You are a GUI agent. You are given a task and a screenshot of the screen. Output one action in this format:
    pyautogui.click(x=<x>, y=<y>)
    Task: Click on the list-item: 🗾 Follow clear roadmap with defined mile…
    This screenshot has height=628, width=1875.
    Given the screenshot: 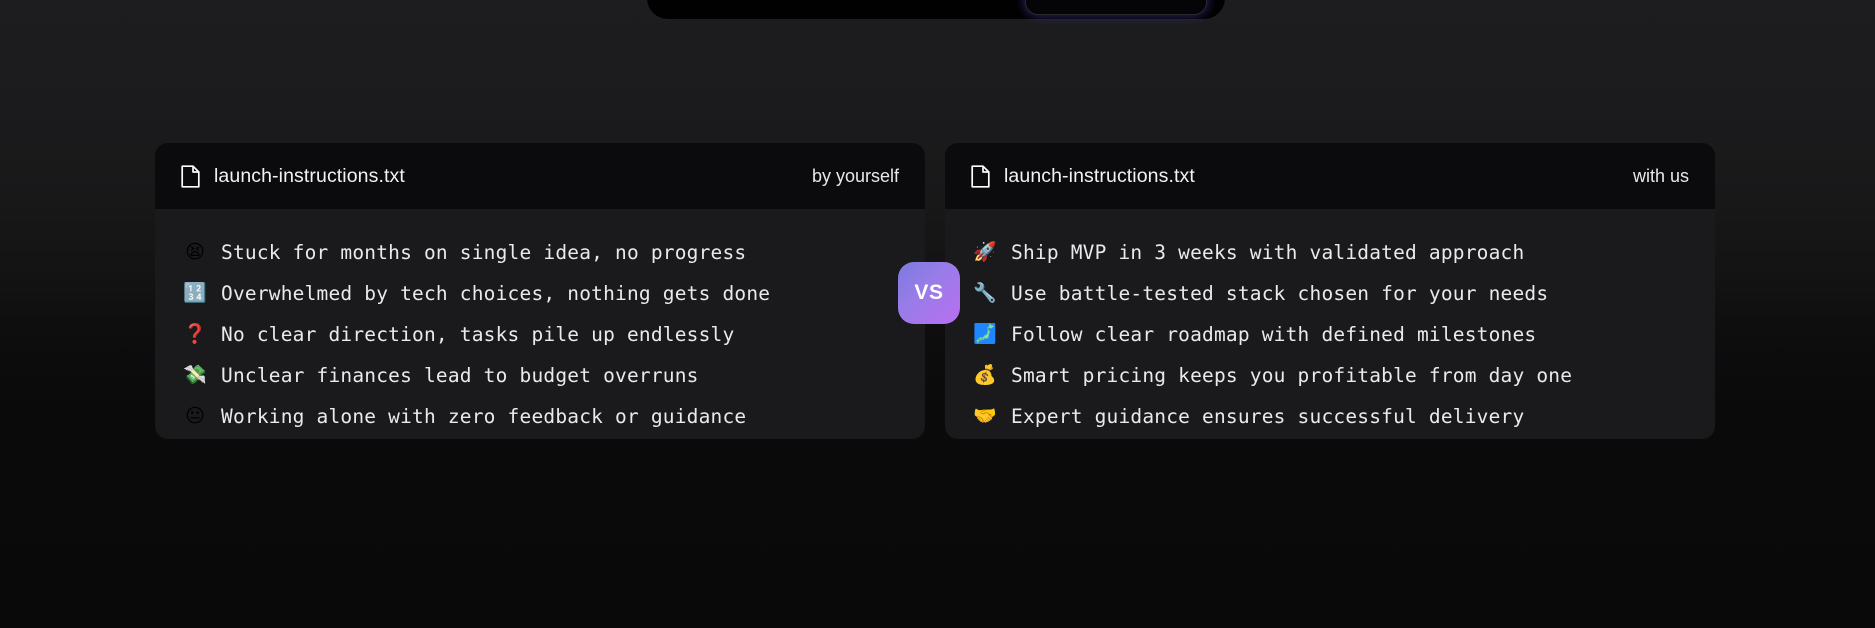 What is the action you would take?
    pyautogui.click(x=1331, y=334)
    